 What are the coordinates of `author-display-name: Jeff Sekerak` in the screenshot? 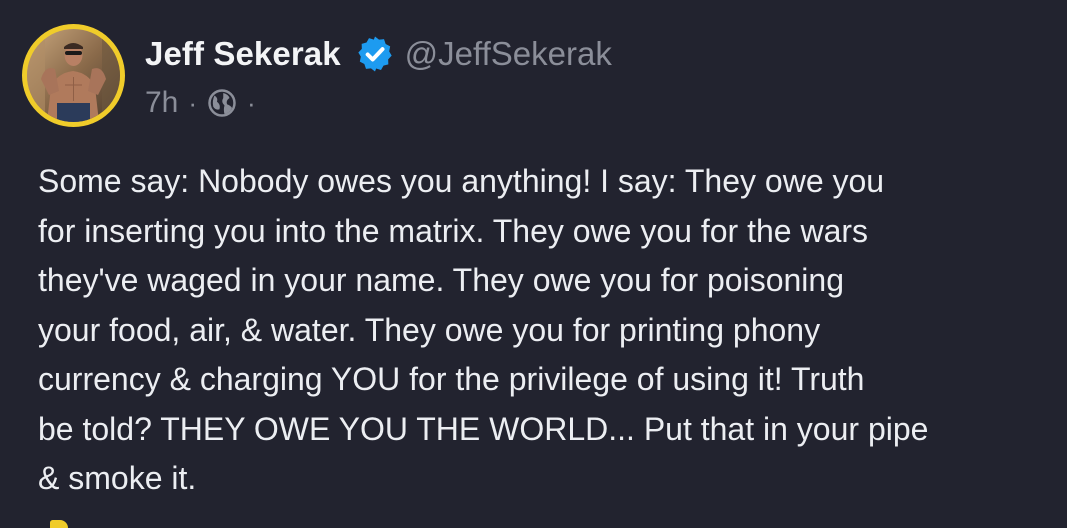 It's located at (243, 54).